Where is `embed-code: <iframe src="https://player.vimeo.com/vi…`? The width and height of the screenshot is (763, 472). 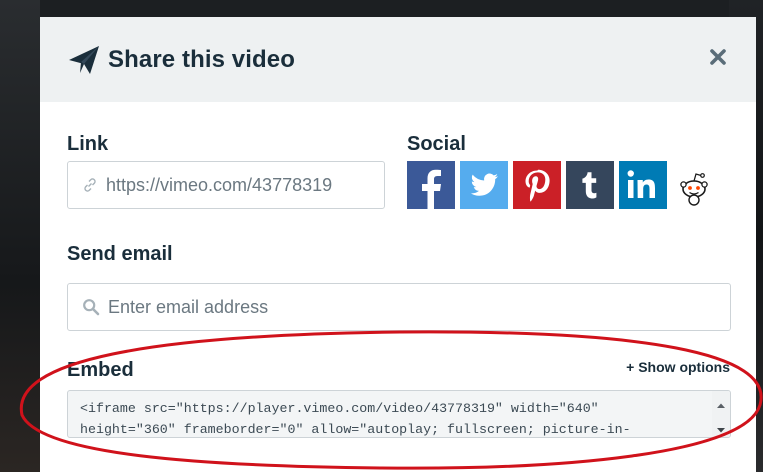
embed-code: <iframe src="https://player.vimeo.com/vi… is located at coordinates (390, 417).